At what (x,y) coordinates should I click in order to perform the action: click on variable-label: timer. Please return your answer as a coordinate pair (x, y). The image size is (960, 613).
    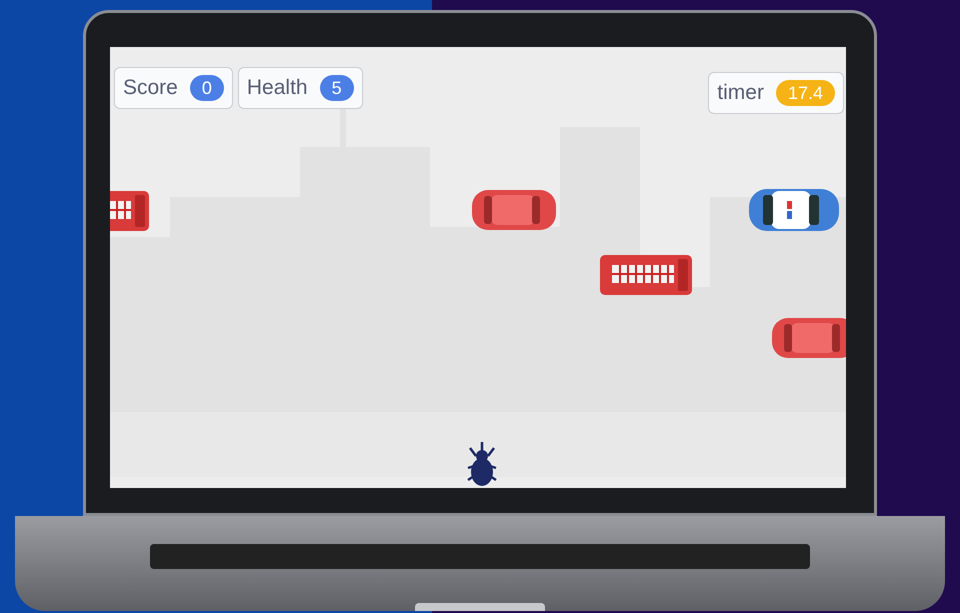
    Looking at the image, I should click on (740, 93).